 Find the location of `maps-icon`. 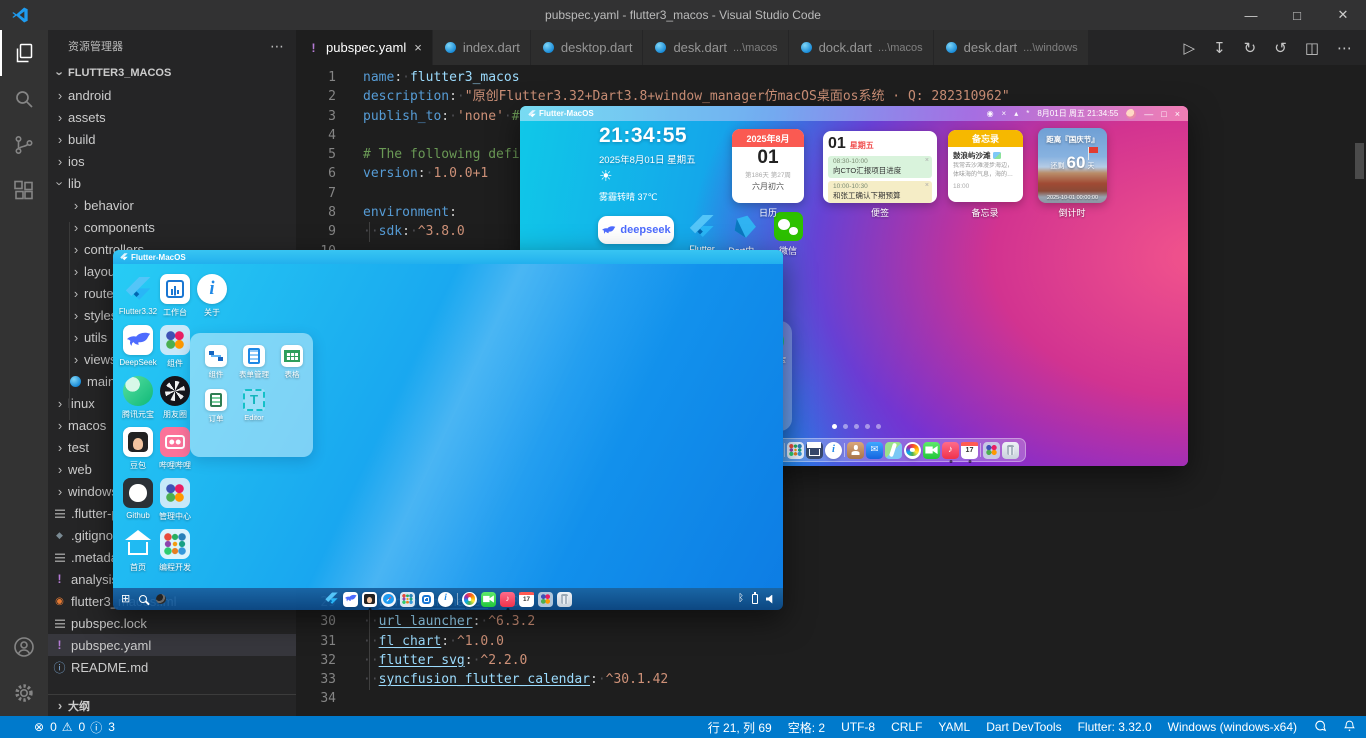

maps-icon is located at coordinates (893, 450).